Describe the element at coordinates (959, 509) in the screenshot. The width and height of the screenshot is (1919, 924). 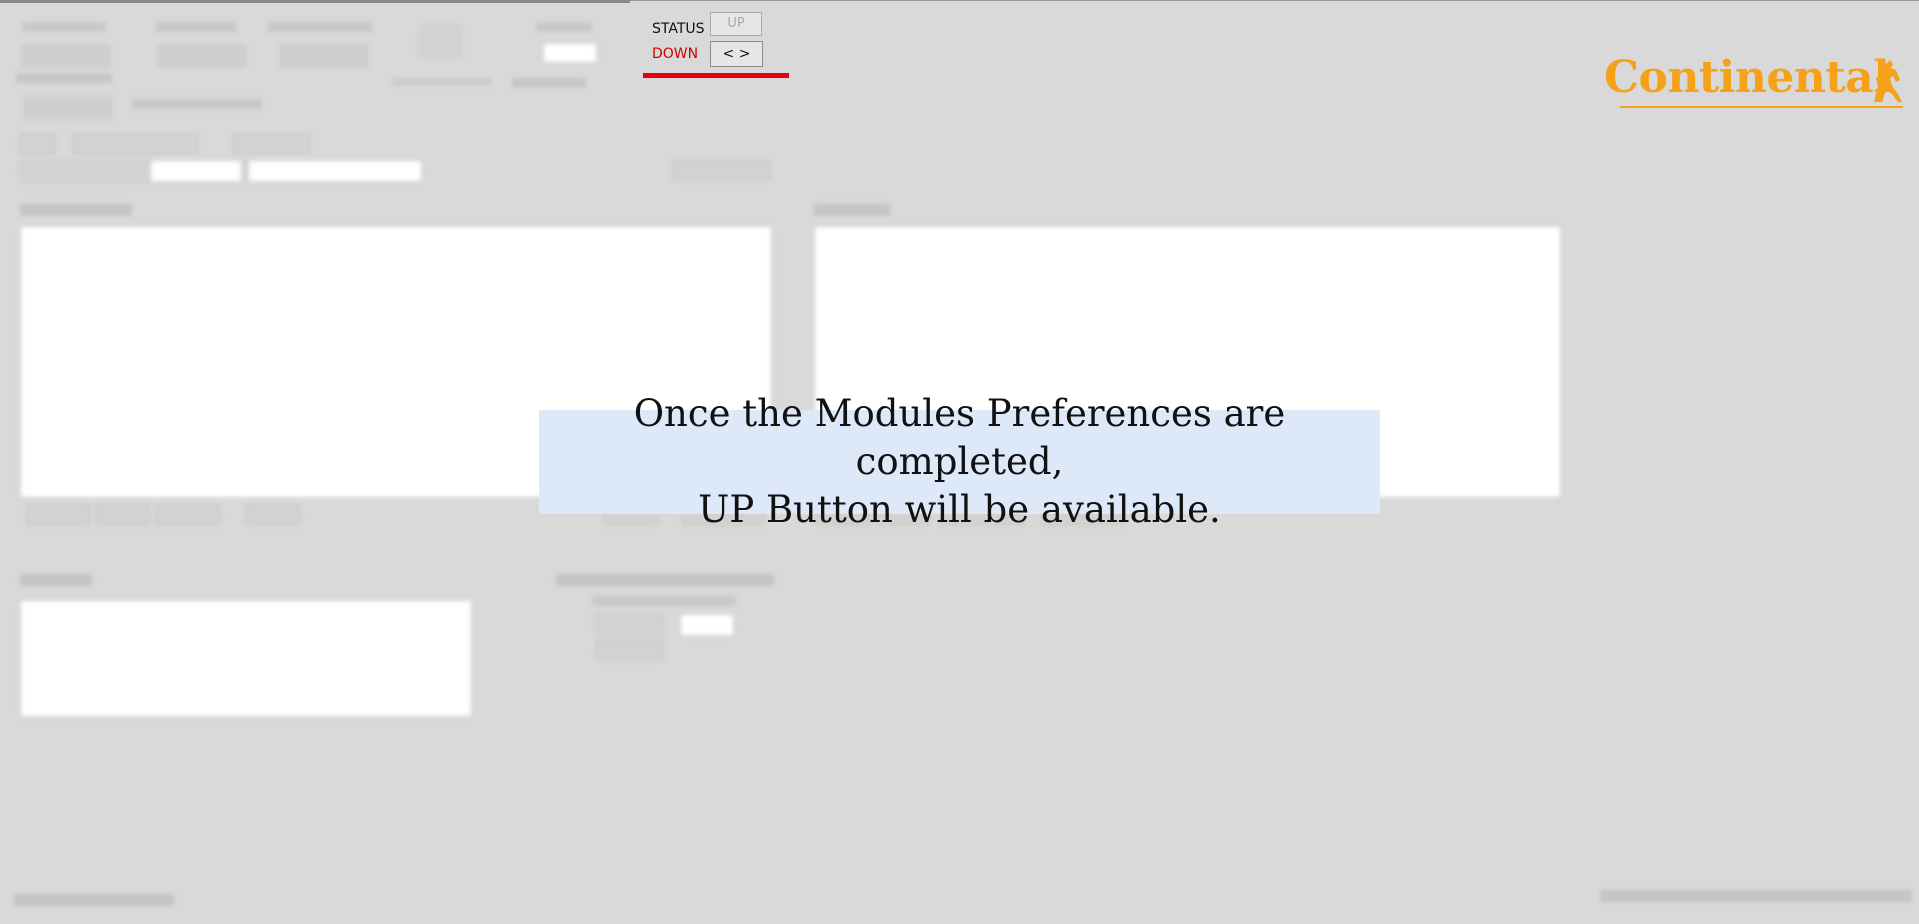
I see `notice-line-2: UP Button will be available.` at that location.